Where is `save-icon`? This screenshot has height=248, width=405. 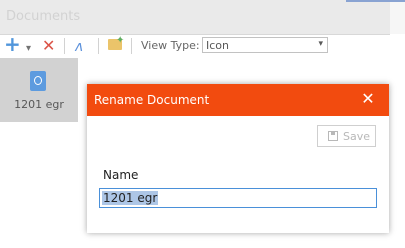
save-icon is located at coordinates (333, 136).